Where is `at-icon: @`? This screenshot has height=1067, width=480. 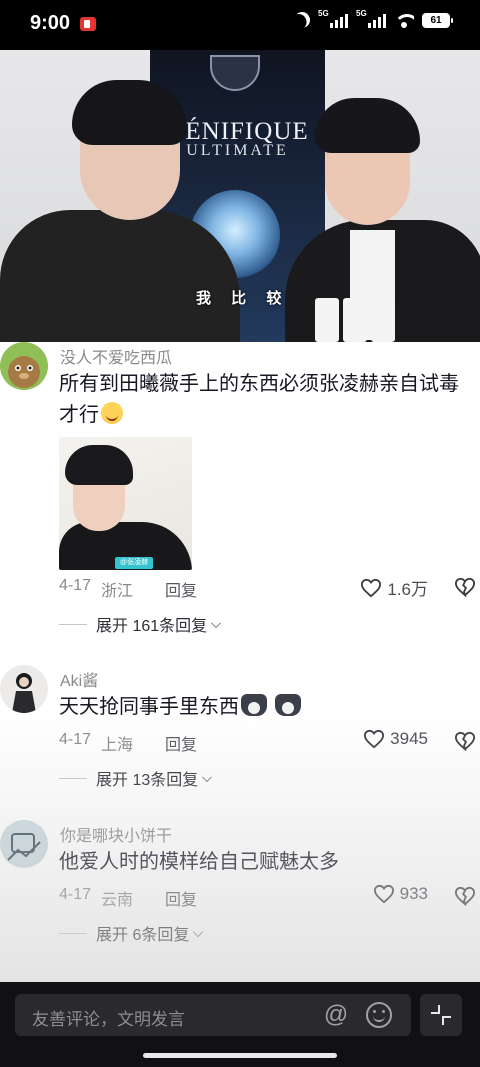 at-icon: @ is located at coordinates (336, 1015).